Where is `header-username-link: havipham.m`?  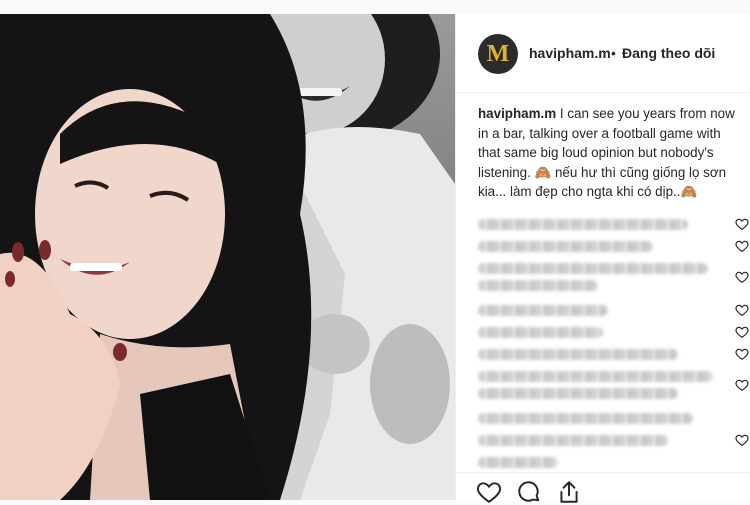
header-username-link: havipham.m is located at coordinates (570, 53).